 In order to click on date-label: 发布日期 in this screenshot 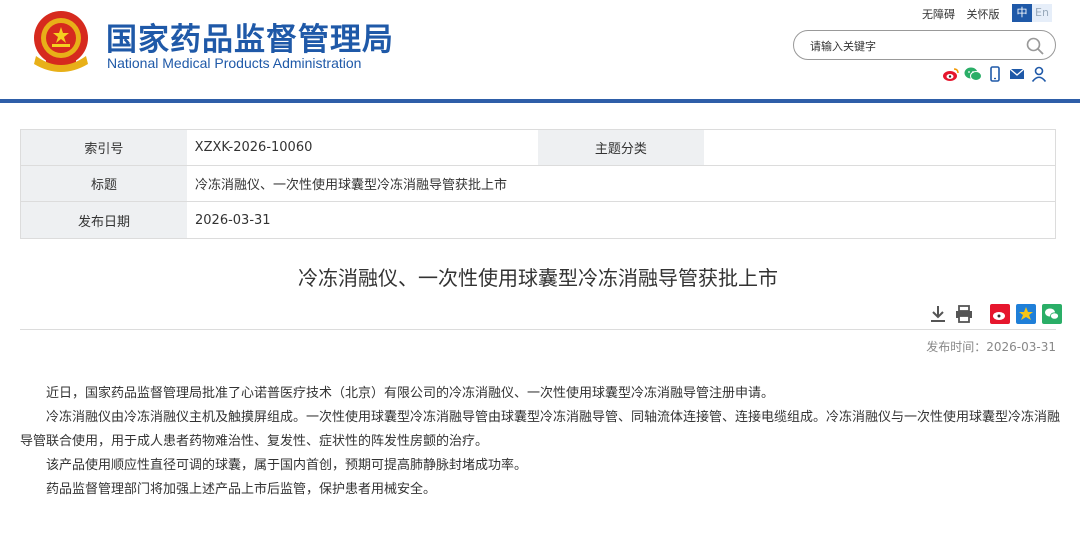, I will do `click(104, 220)`.